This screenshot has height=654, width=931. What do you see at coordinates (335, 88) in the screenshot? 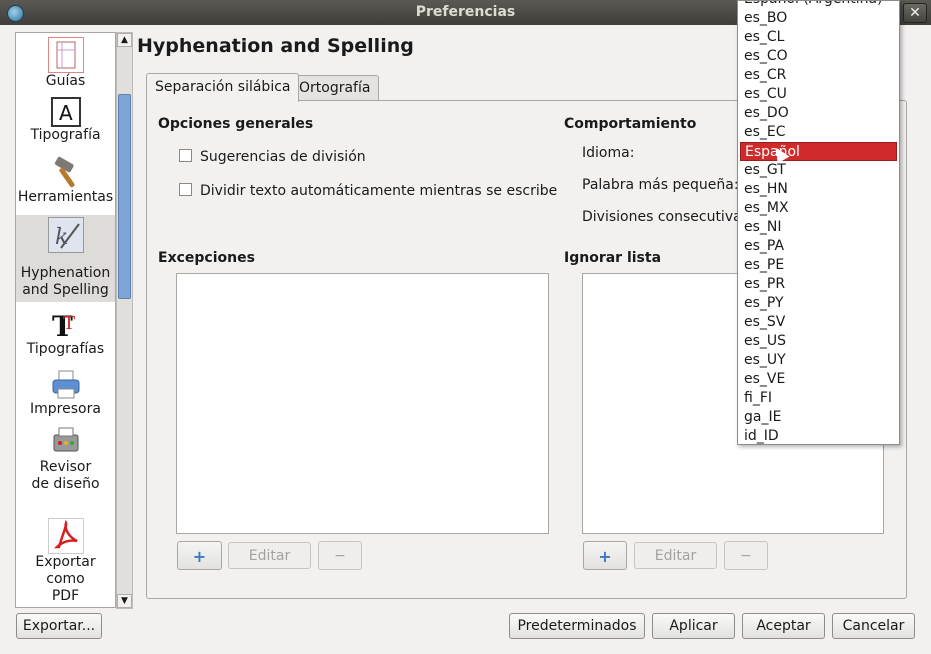
I see `tab-spelling: Ortografía` at bounding box center [335, 88].